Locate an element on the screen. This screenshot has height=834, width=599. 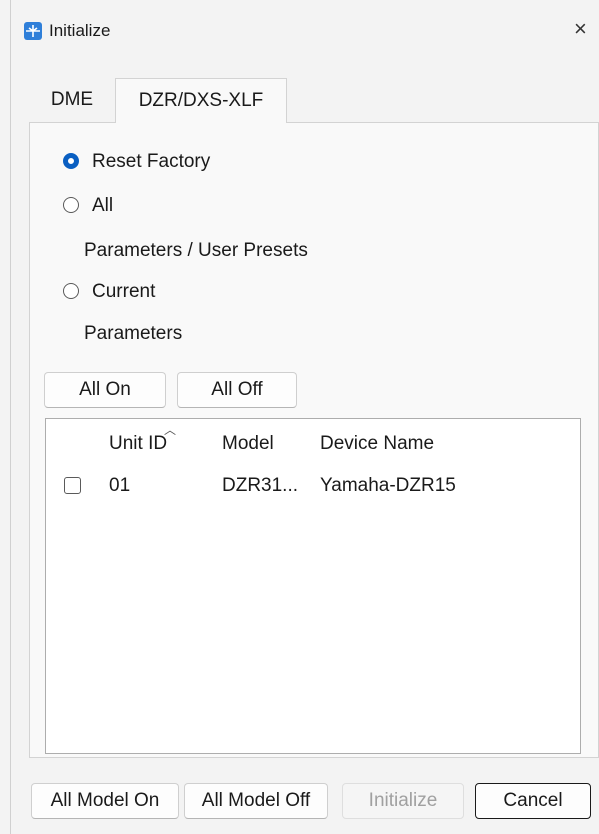
current-radio is located at coordinates (71, 291).